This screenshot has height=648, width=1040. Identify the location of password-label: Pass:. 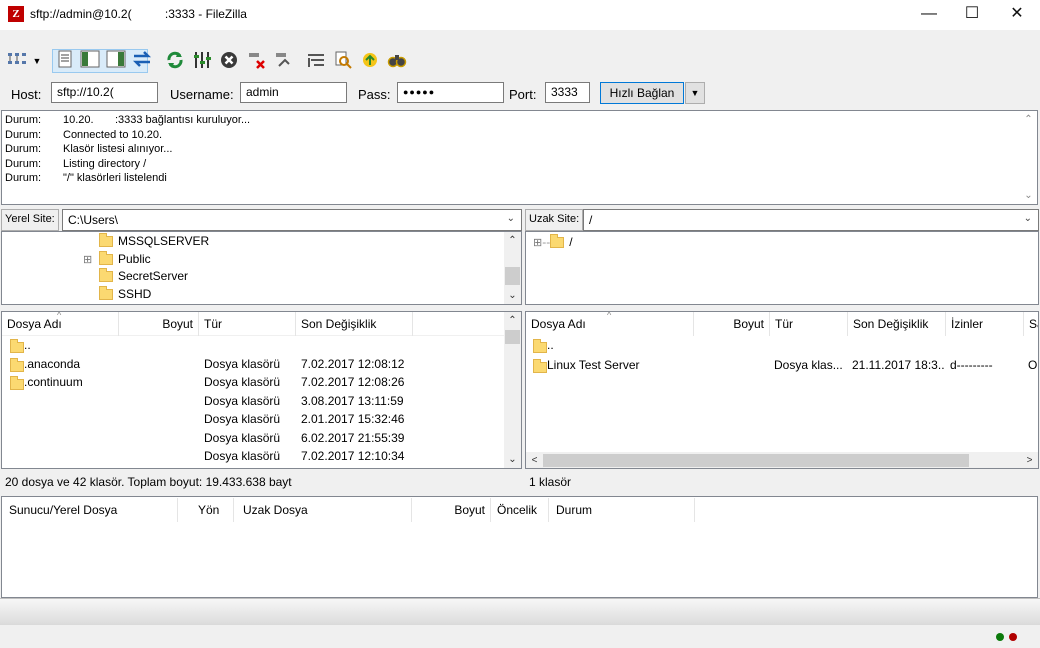
(374, 94).